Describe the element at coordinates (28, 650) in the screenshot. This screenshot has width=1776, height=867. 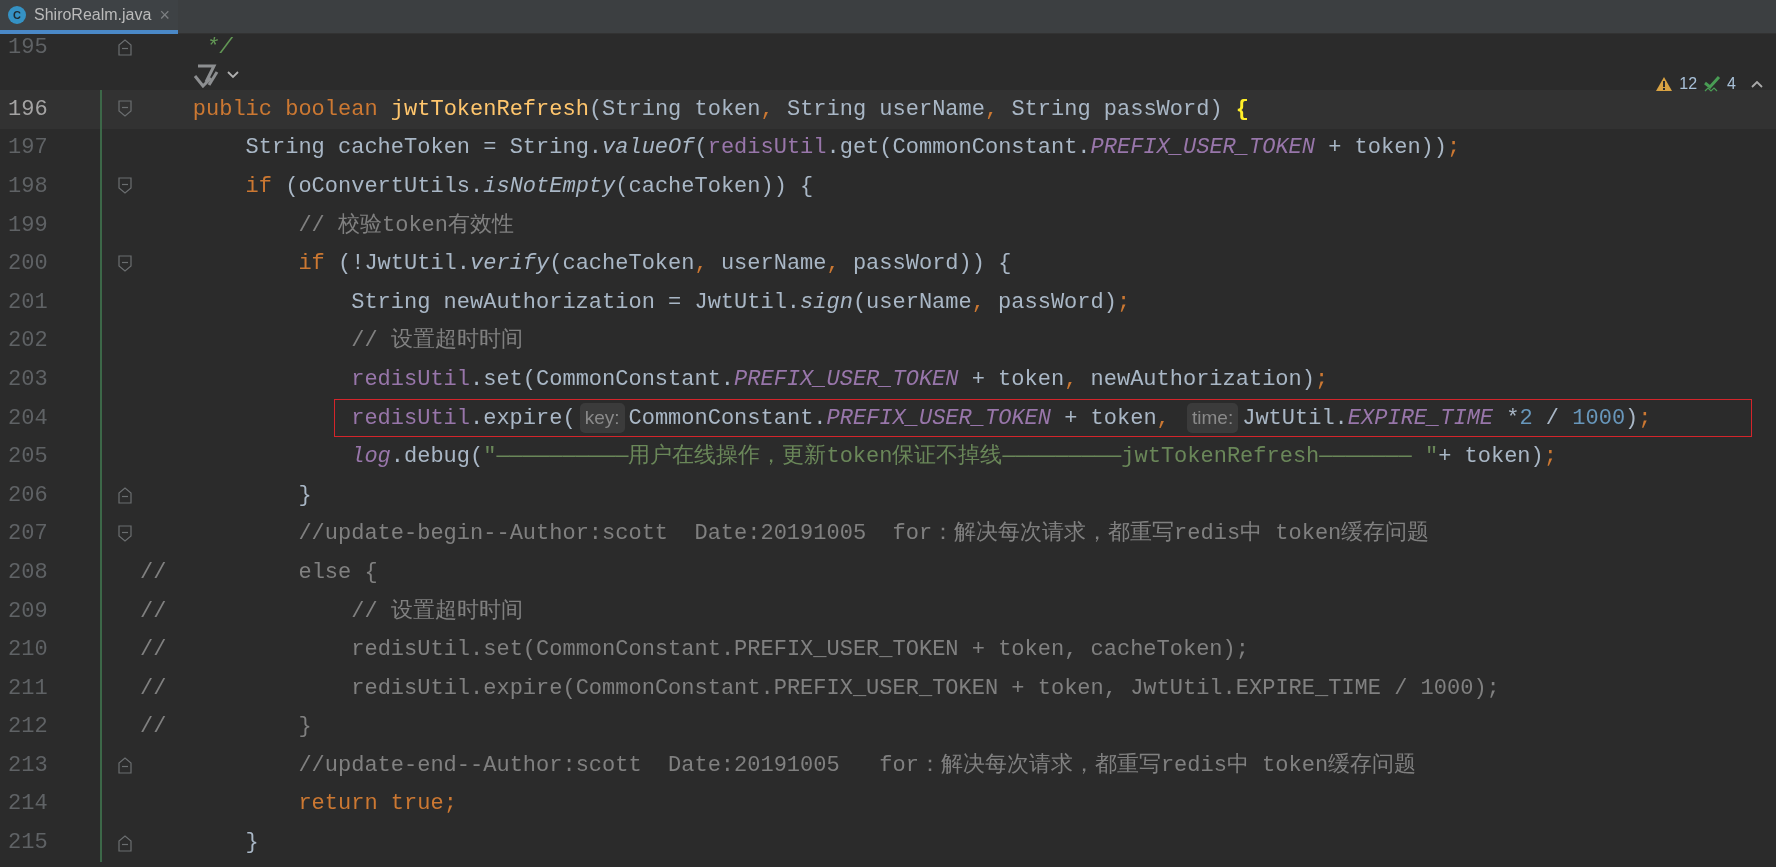
I see `line-number: 210` at that location.